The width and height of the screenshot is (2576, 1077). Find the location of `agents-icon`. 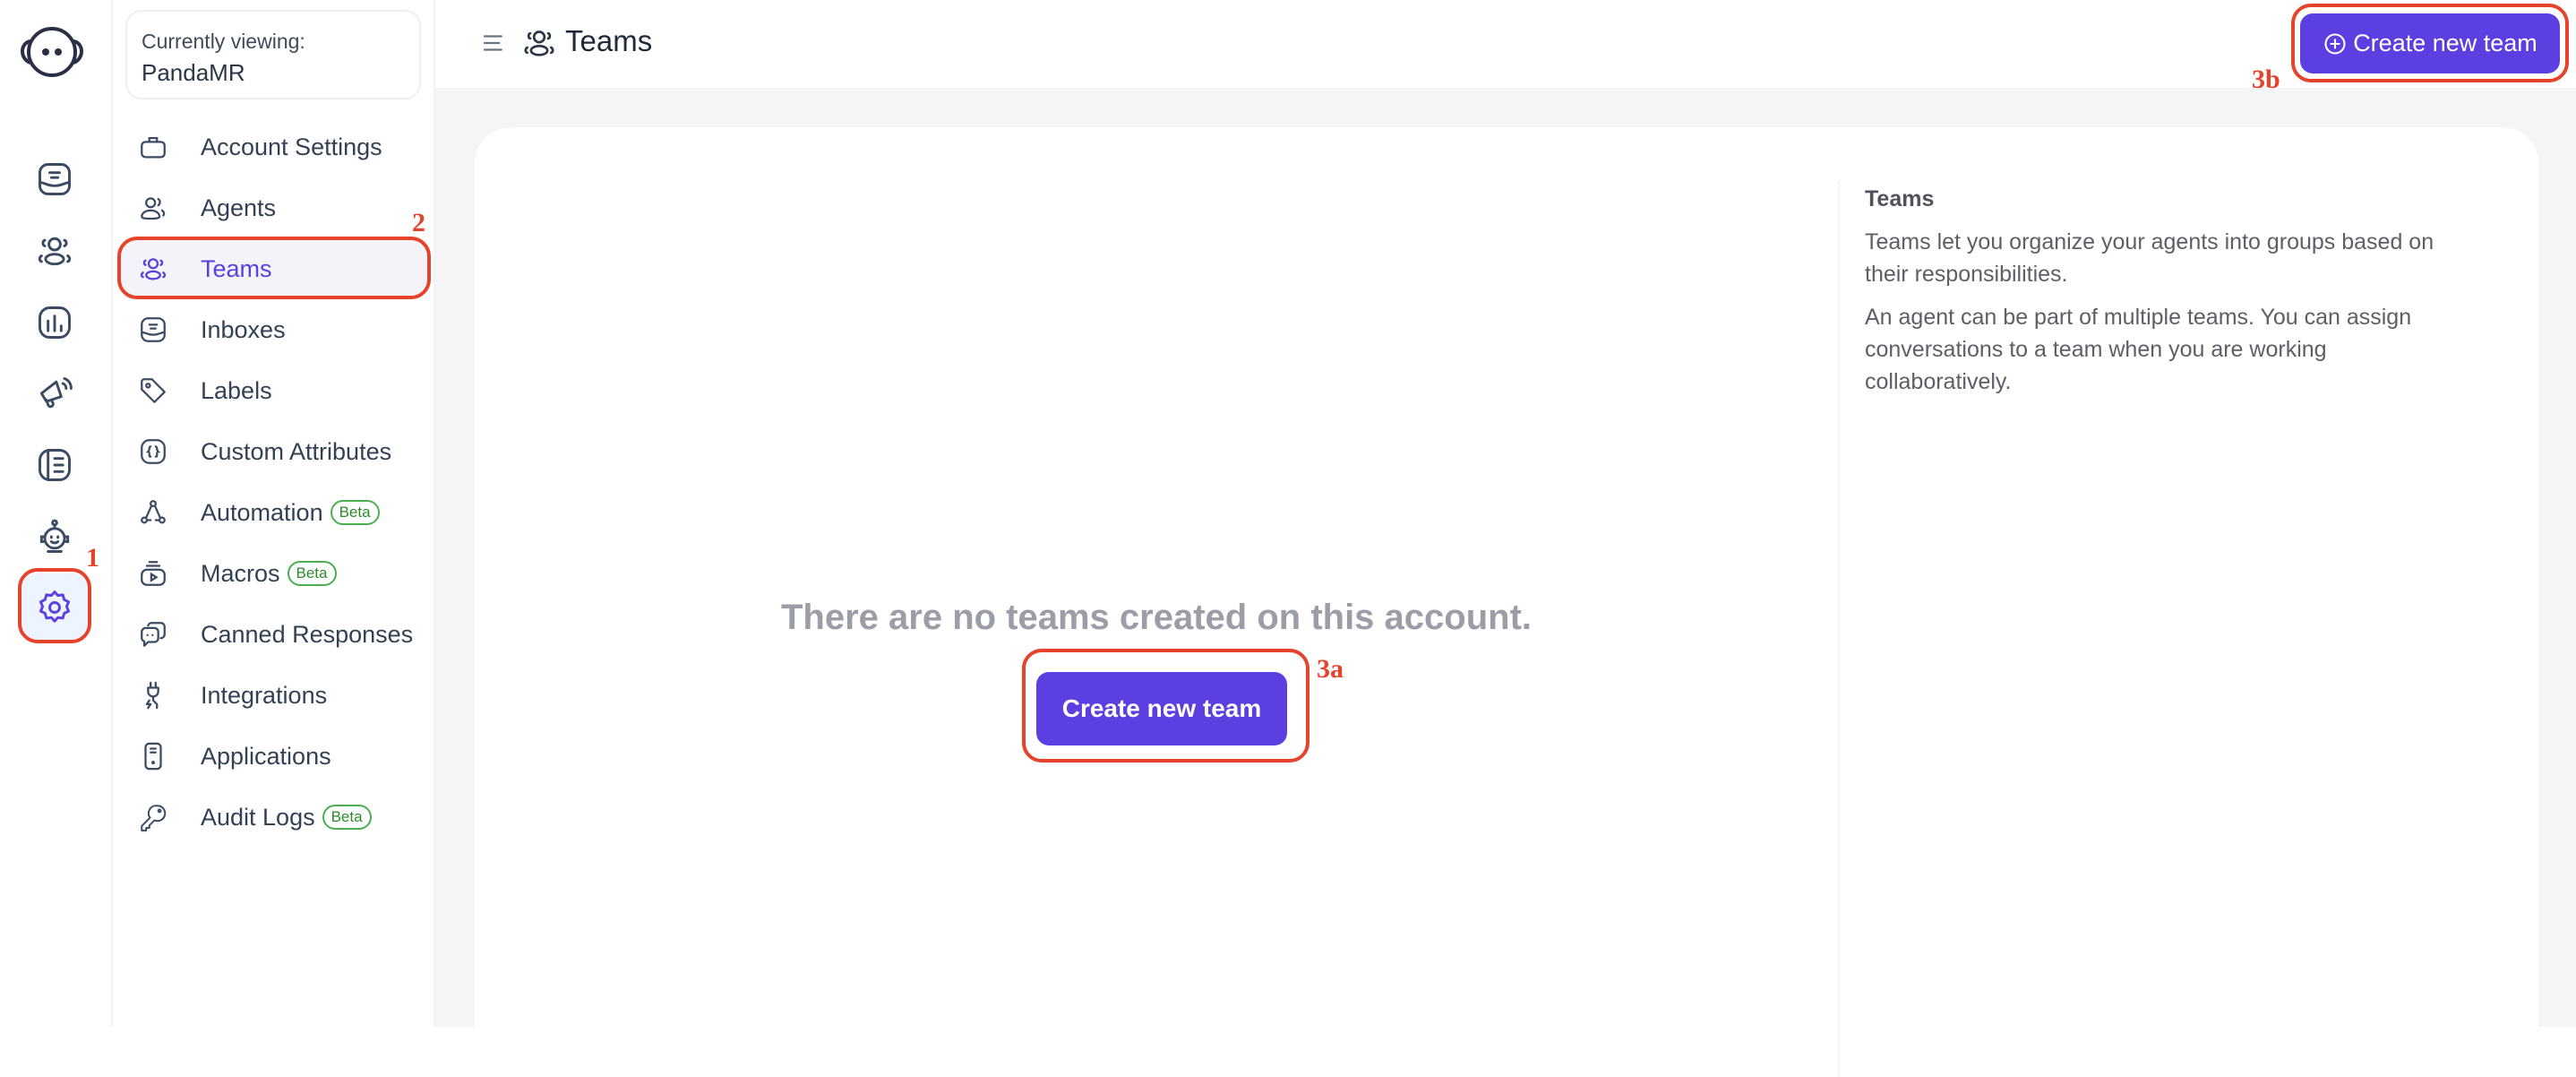

agents-icon is located at coordinates (153, 208).